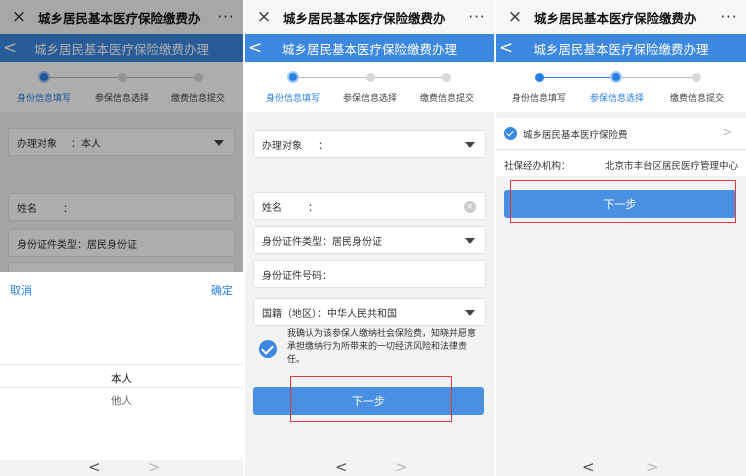 Image resolution: width=746 pixels, height=476 pixels. Describe the element at coordinates (222, 290) in the screenshot. I see `confirm-button: 确定` at that location.